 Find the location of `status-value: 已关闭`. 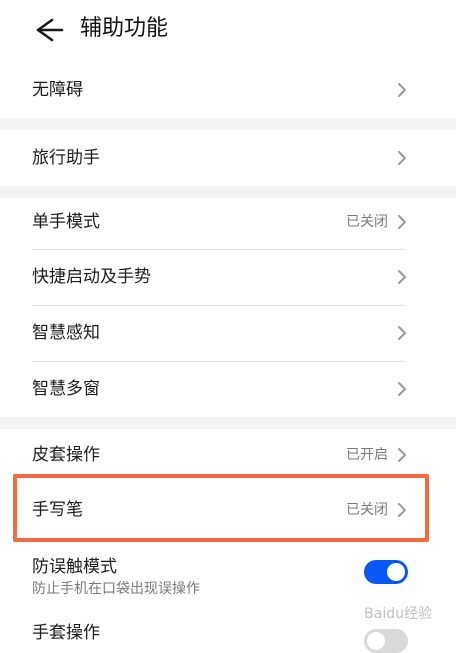

status-value: 已关闭 is located at coordinates (367, 222).